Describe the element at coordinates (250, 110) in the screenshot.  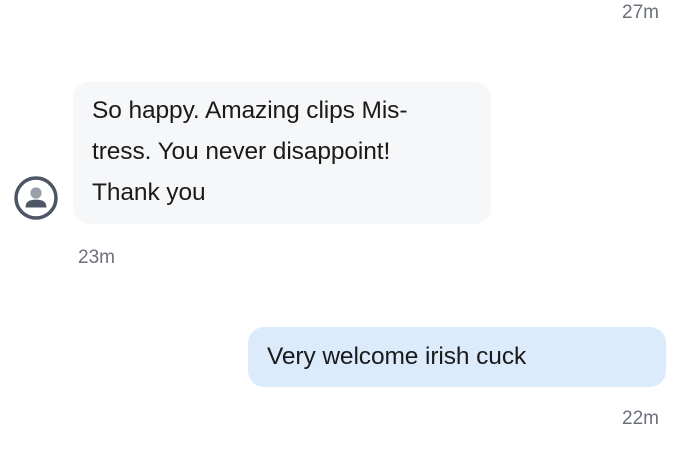
I see `message-text-line: So happy. Amazing clips Mis-` at that location.